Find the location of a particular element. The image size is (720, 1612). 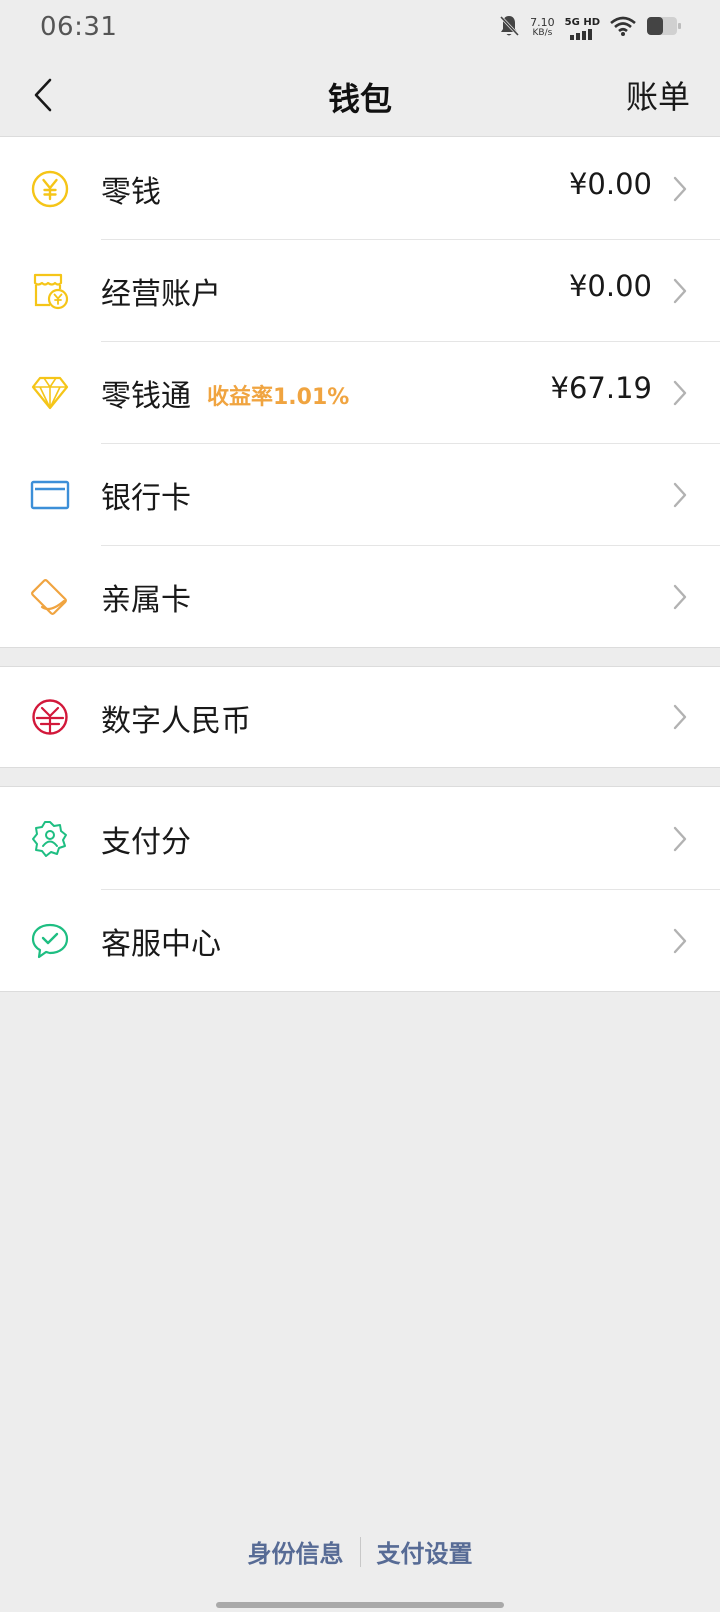

wallet-item-label: 经营账户 is located at coordinates (161, 294).